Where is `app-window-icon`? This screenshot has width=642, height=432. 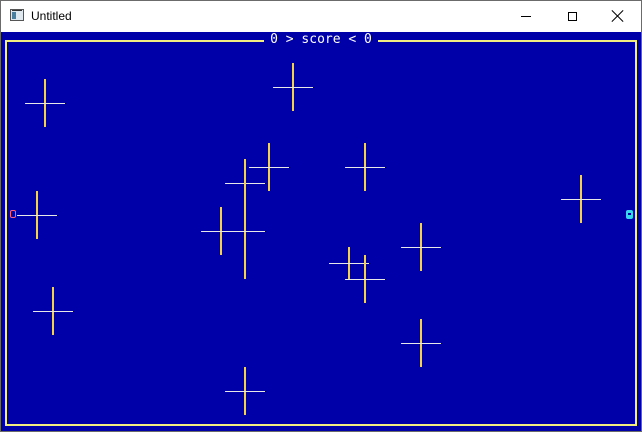 app-window-icon is located at coordinates (17, 15).